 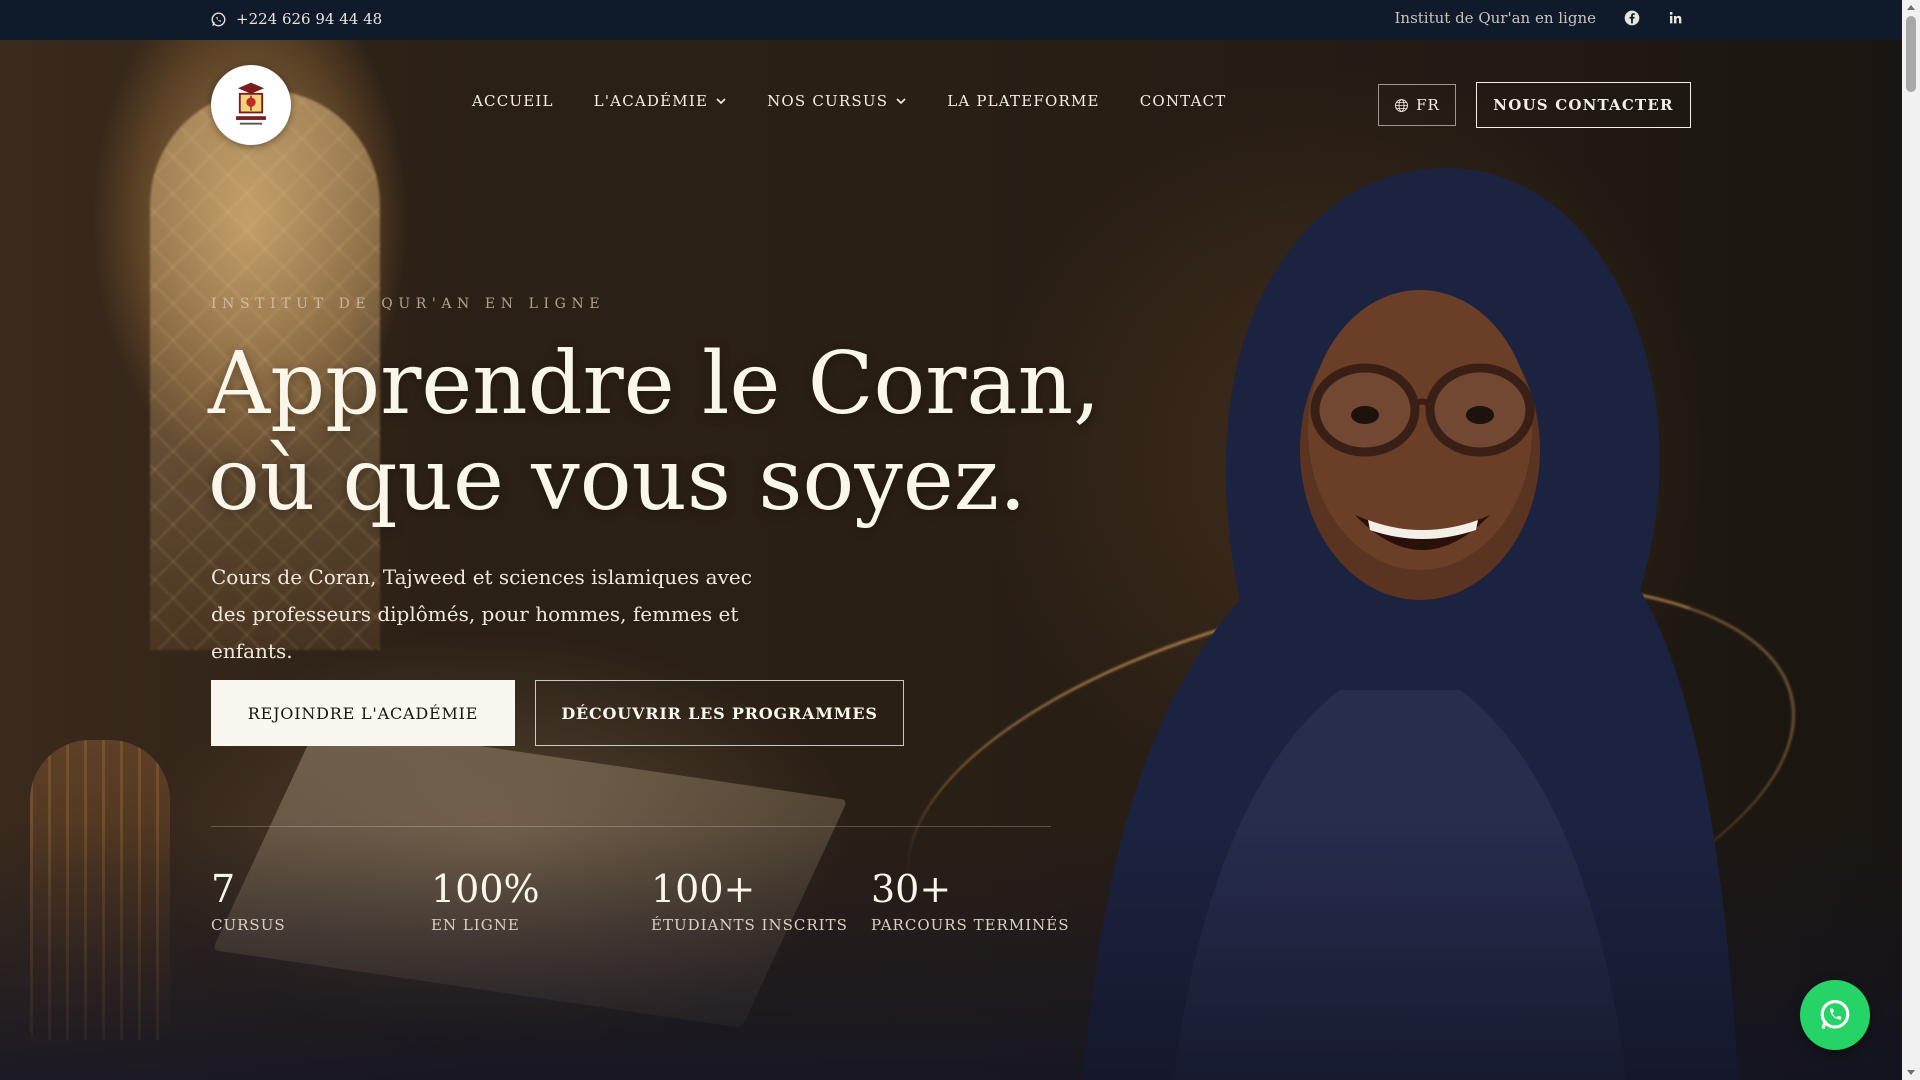 I want to click on nav-label: NOS CURSUS, so click(x=828, y=101).